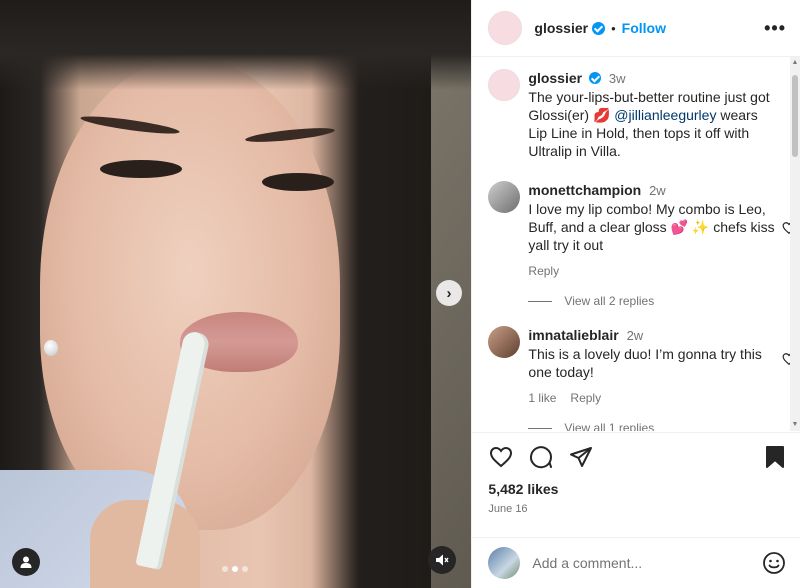  I want to click on eye-left, so click(141, 169).